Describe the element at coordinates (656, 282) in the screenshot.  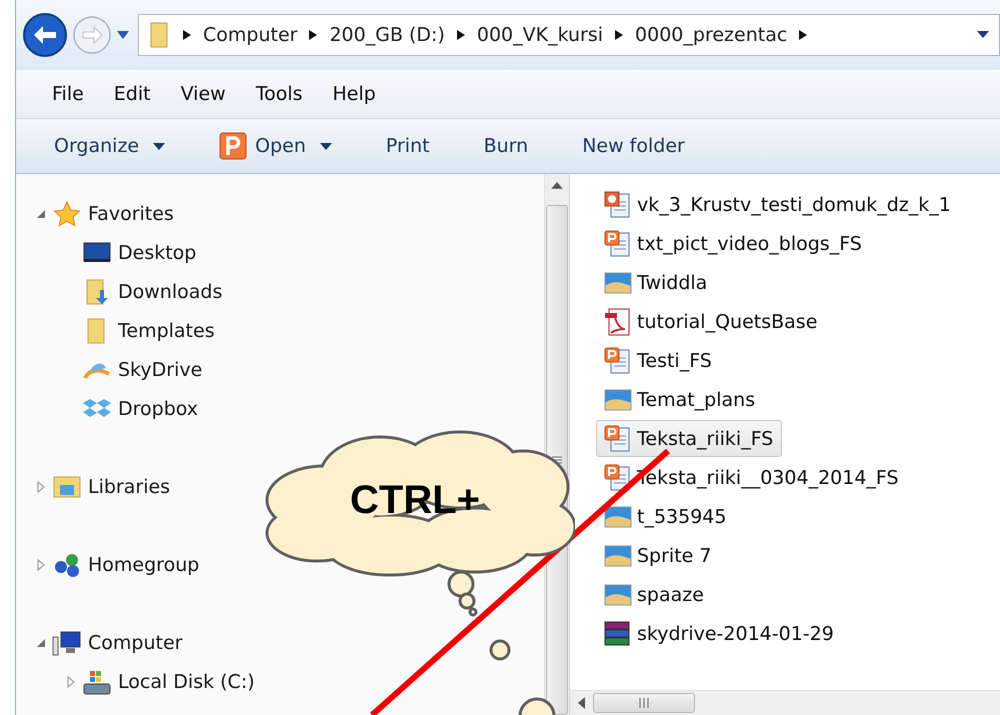
I see `file-list-entry: Twiddla` at that location.